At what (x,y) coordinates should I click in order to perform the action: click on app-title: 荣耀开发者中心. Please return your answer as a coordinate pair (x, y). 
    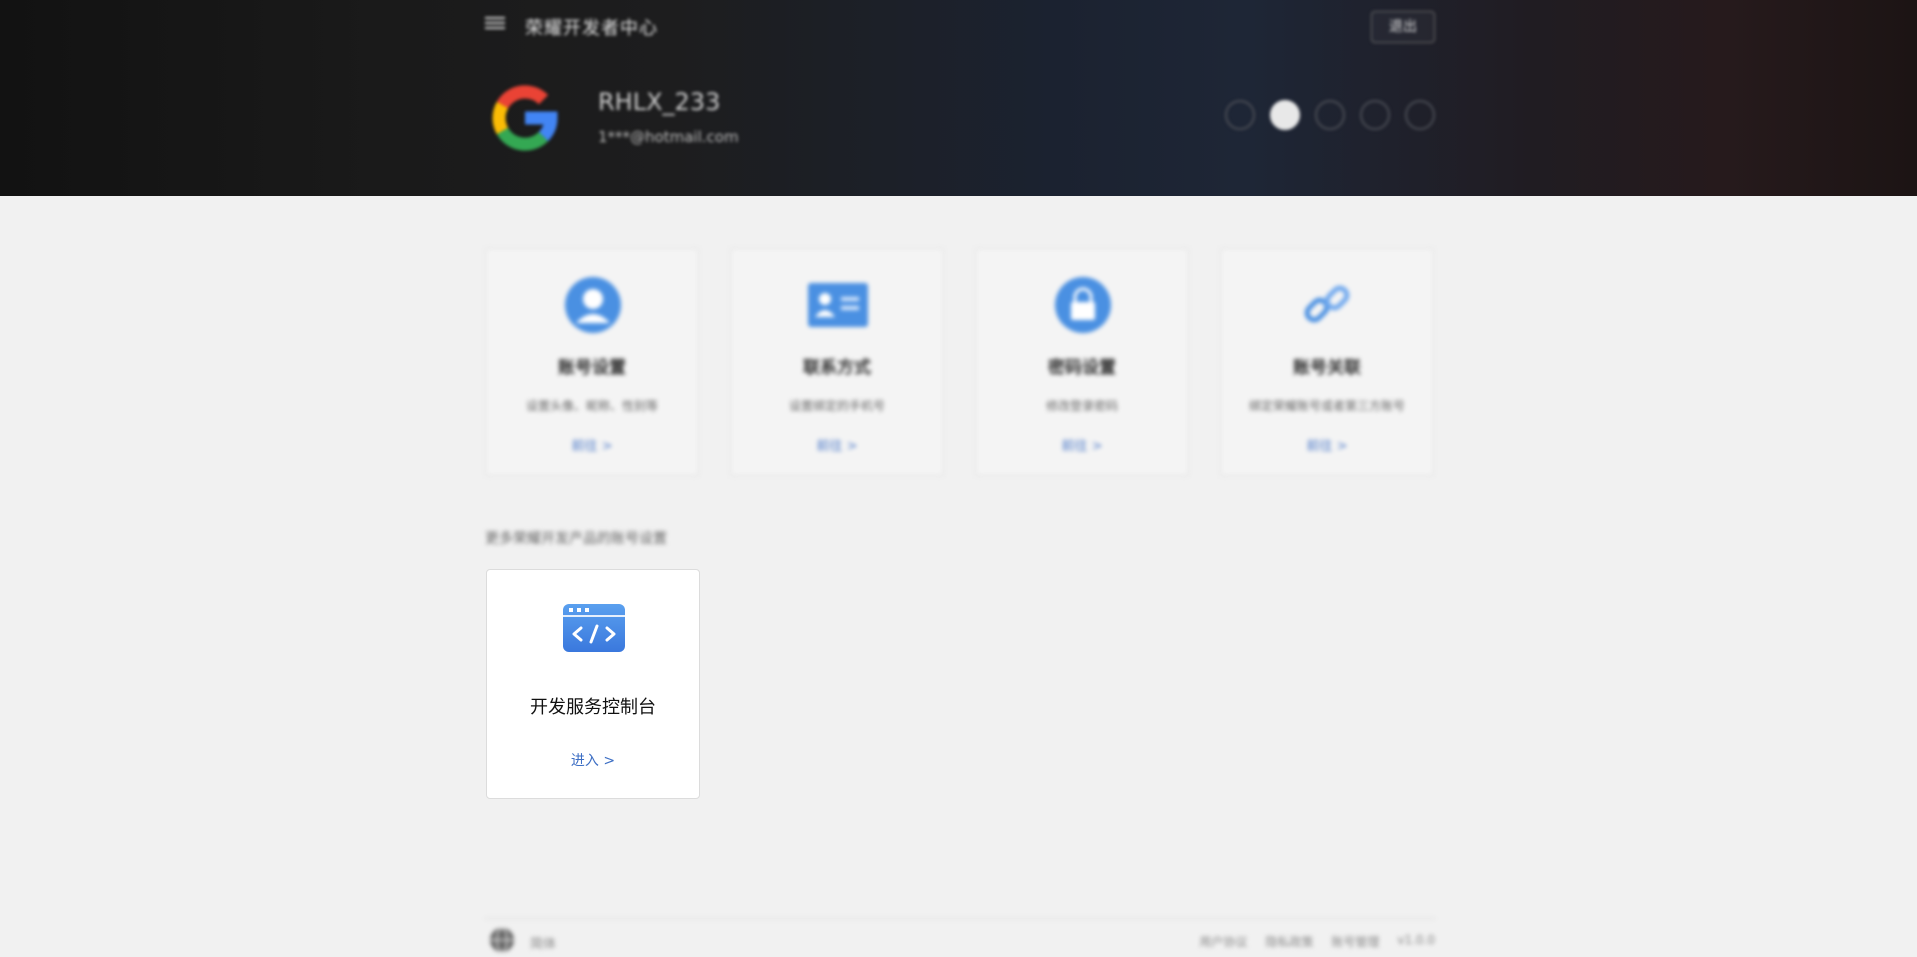
    Looking at the image, I should click on (591, 28).